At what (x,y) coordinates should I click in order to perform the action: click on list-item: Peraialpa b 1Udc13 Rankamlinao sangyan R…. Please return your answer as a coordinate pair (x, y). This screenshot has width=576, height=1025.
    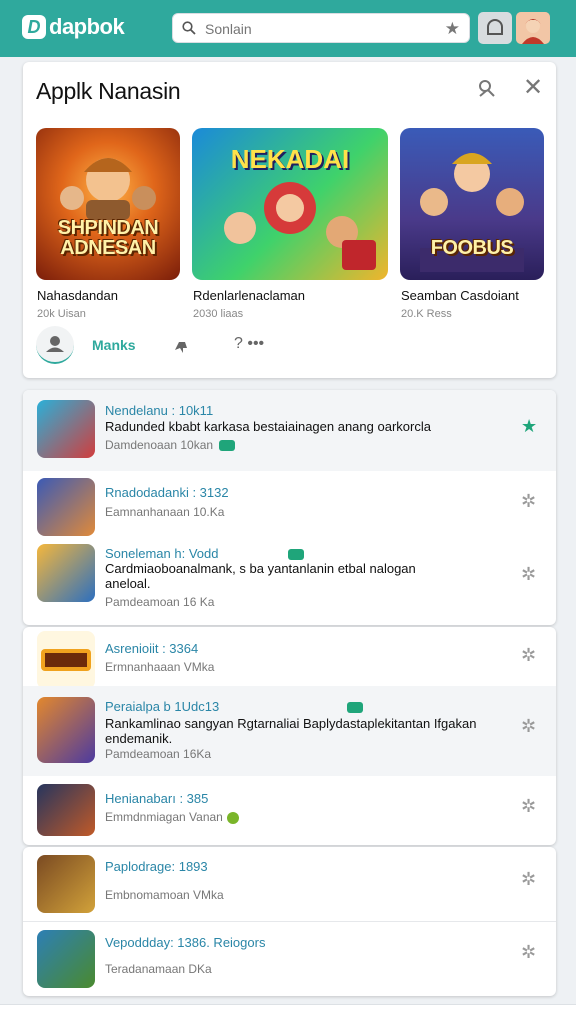
    Looking at the image, I should click on (289, 731).